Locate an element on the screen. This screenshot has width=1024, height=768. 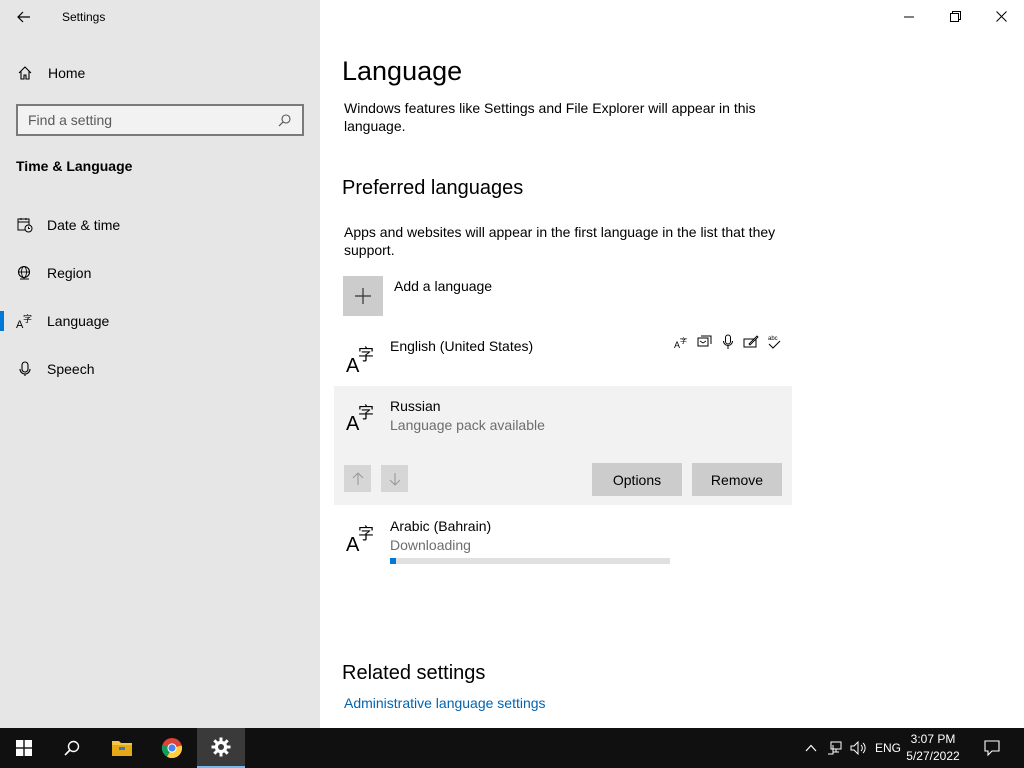
minimize-icon is located at coordinates (908, 16).